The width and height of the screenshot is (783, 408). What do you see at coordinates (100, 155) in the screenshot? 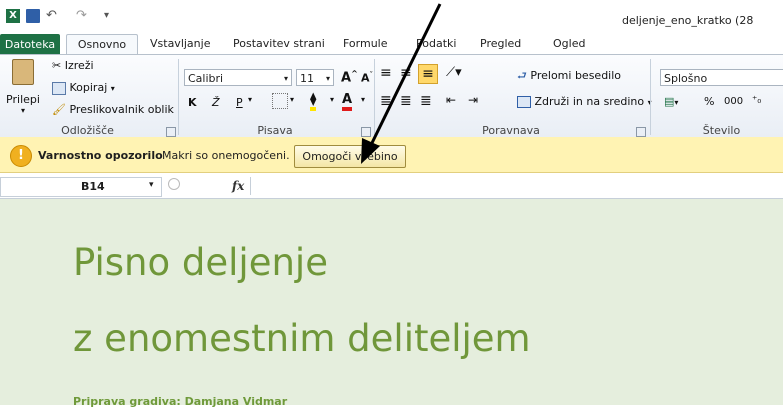
I see `warning-title: Varnostno opozorilo` at bounding box center [100, 155].